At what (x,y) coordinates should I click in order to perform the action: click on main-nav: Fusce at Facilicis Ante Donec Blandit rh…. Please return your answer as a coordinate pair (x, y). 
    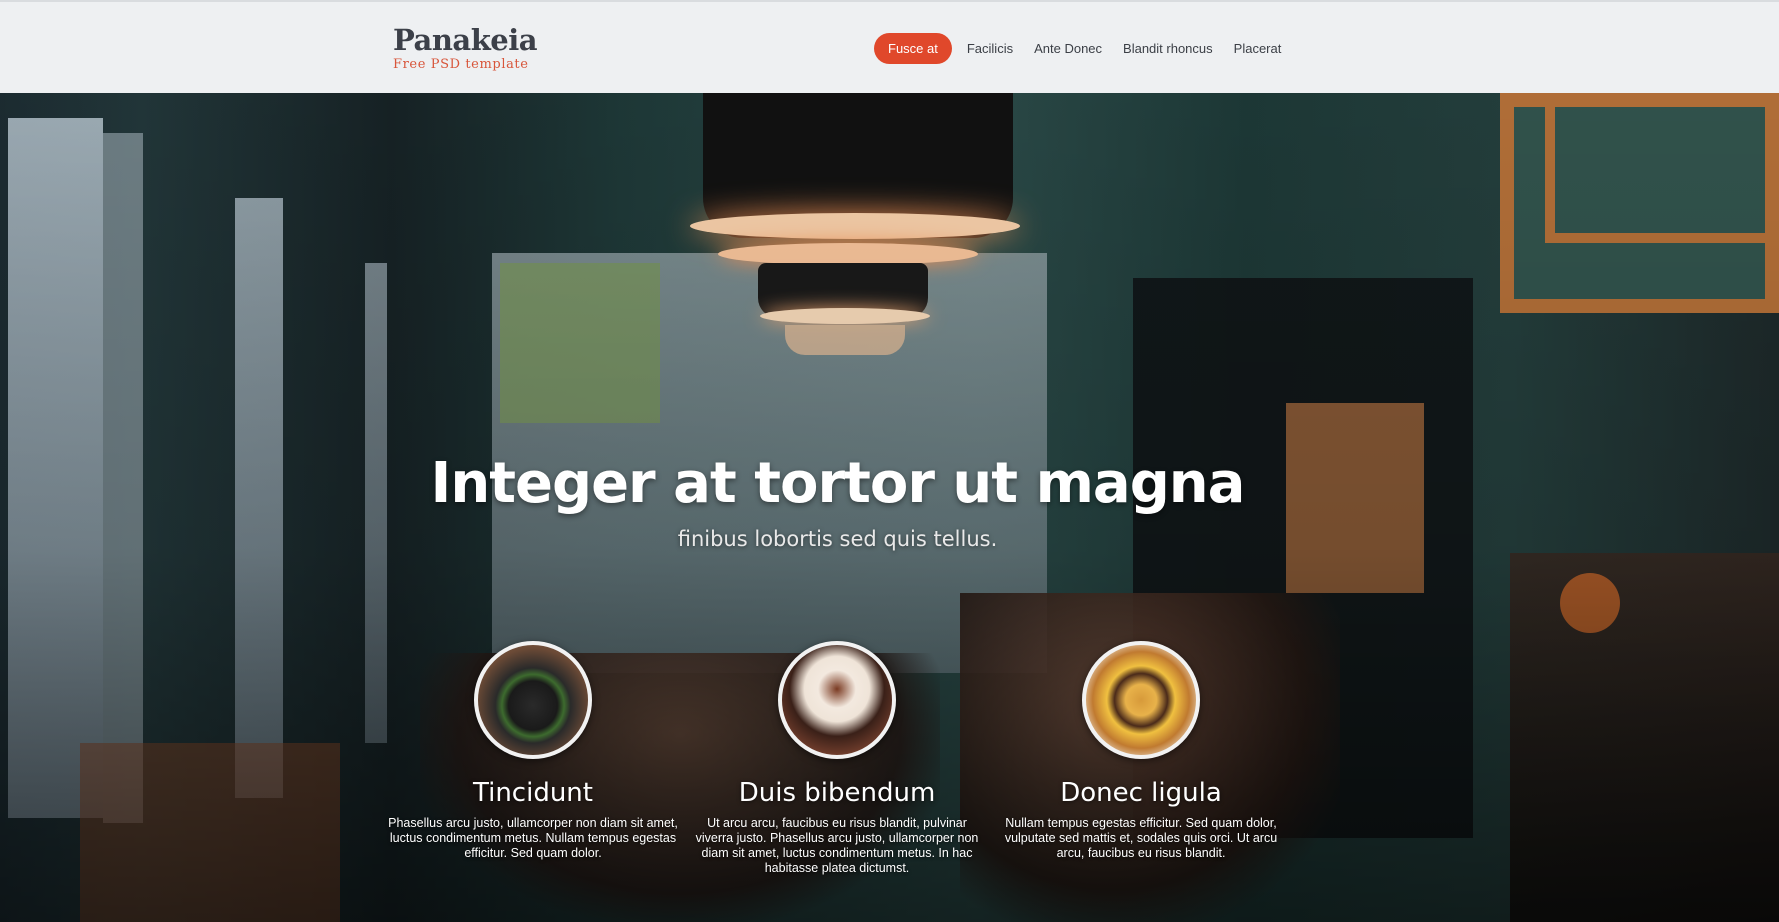
    Looking at the image, I should click on (1088, 48).